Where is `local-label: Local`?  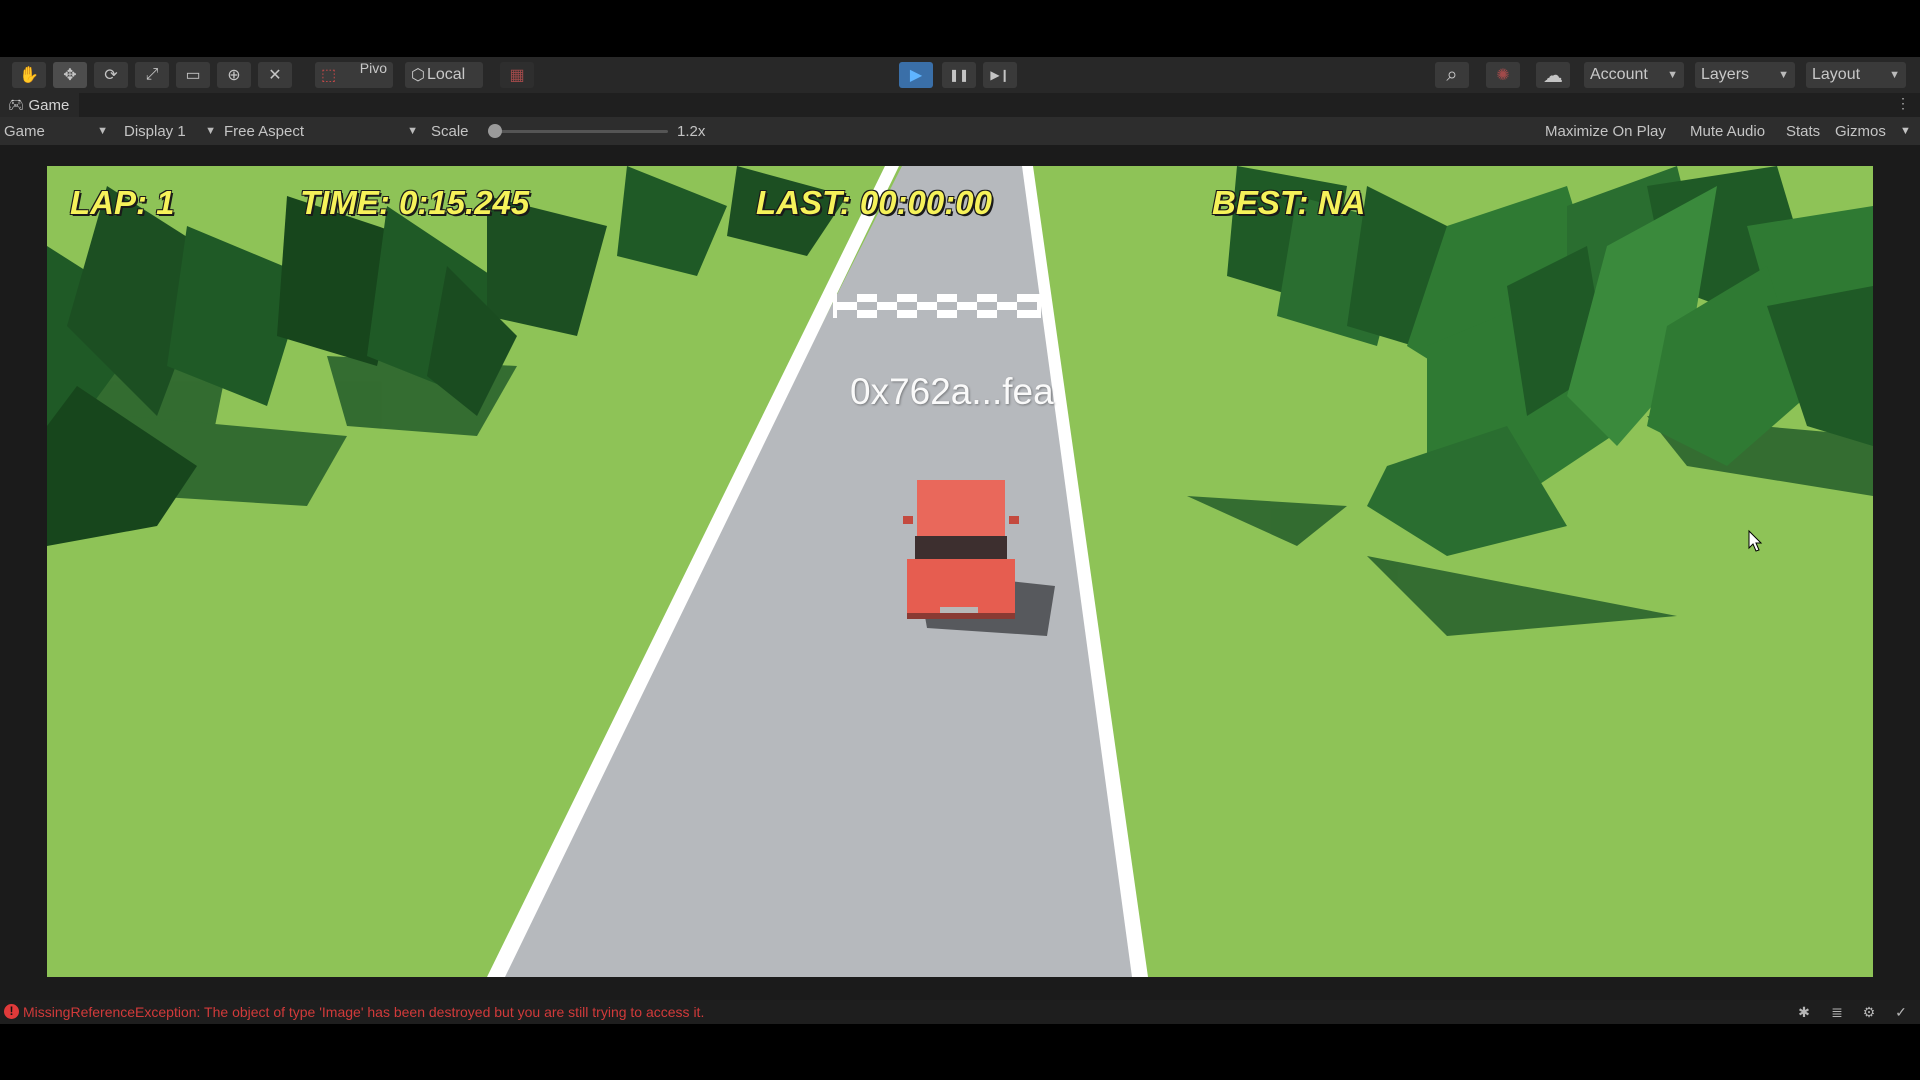
local-label: Local is located at coordinates (446, 74).